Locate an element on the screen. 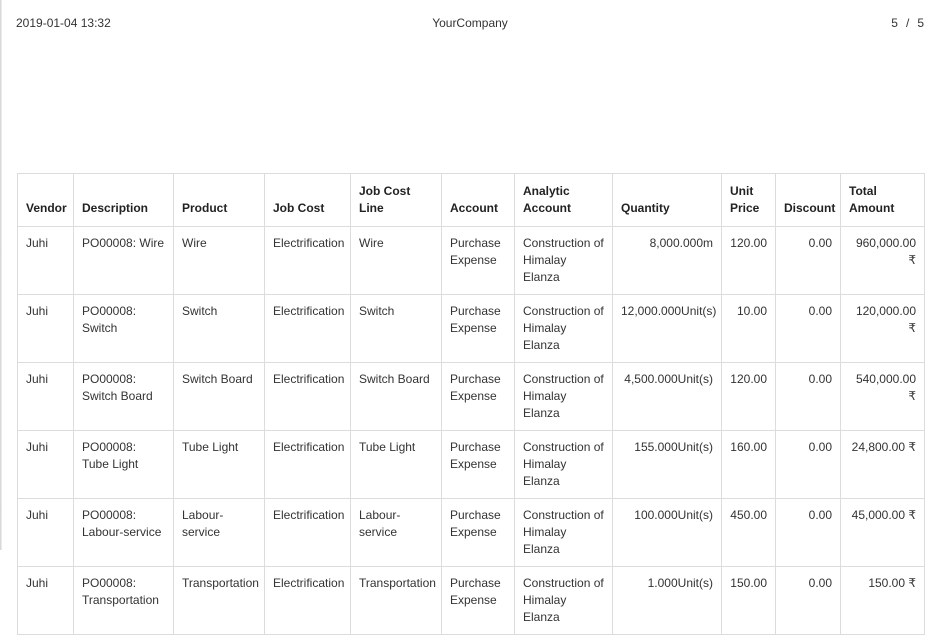 This screenshot has width=936, height=635. cell-product: Tube Light is located at coordinates (219, 464).